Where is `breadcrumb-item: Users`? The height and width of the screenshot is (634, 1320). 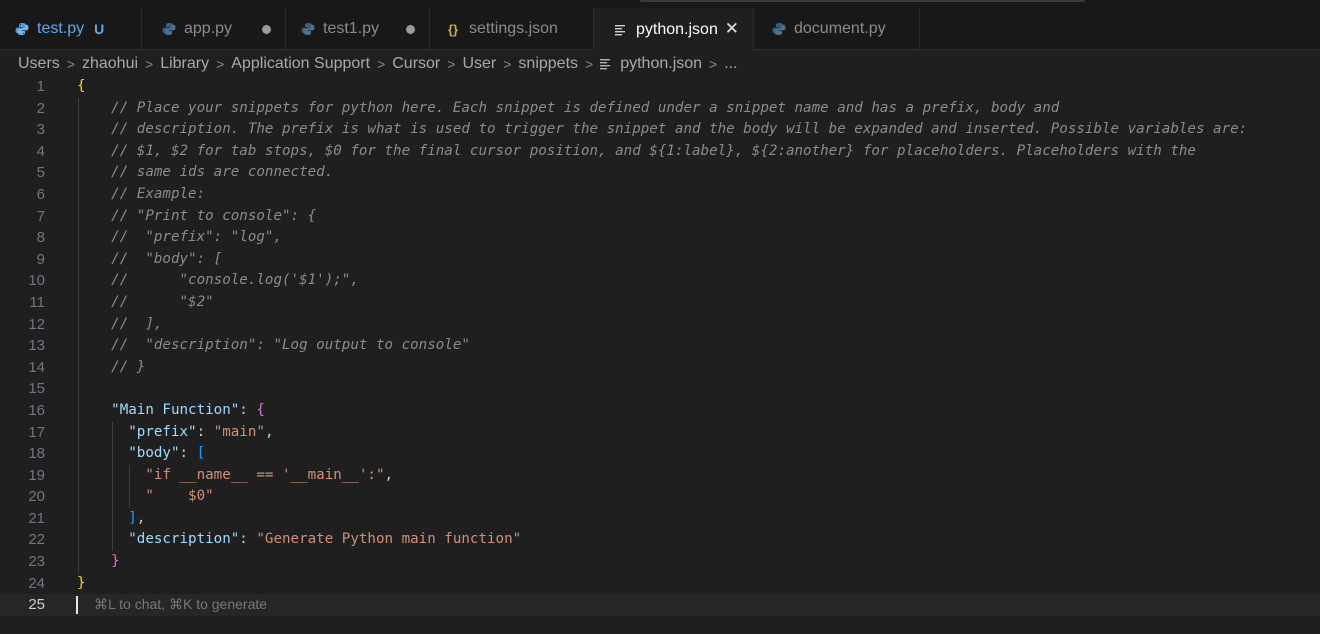
breadcrumb-item: Users is located at coordinates (39, 64).